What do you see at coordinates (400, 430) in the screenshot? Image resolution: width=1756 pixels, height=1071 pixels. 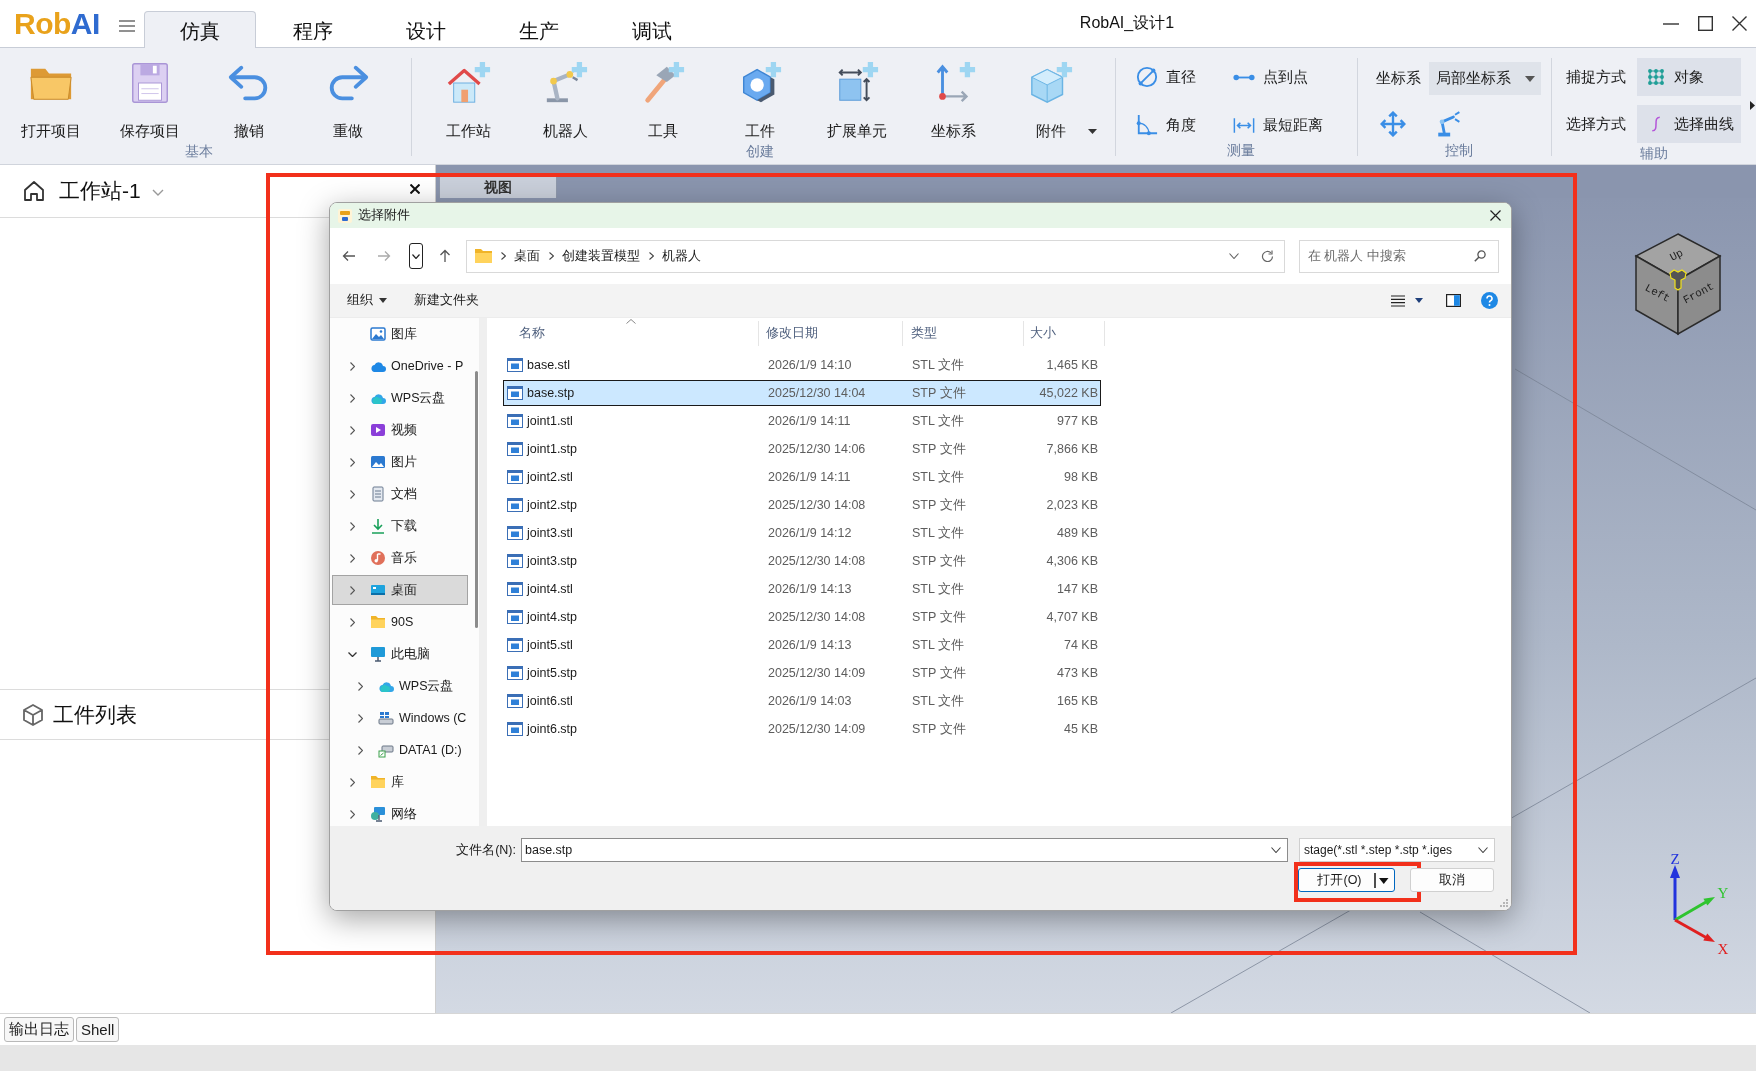 I see `nav-item: 视频` at bounding box center [400, 430].